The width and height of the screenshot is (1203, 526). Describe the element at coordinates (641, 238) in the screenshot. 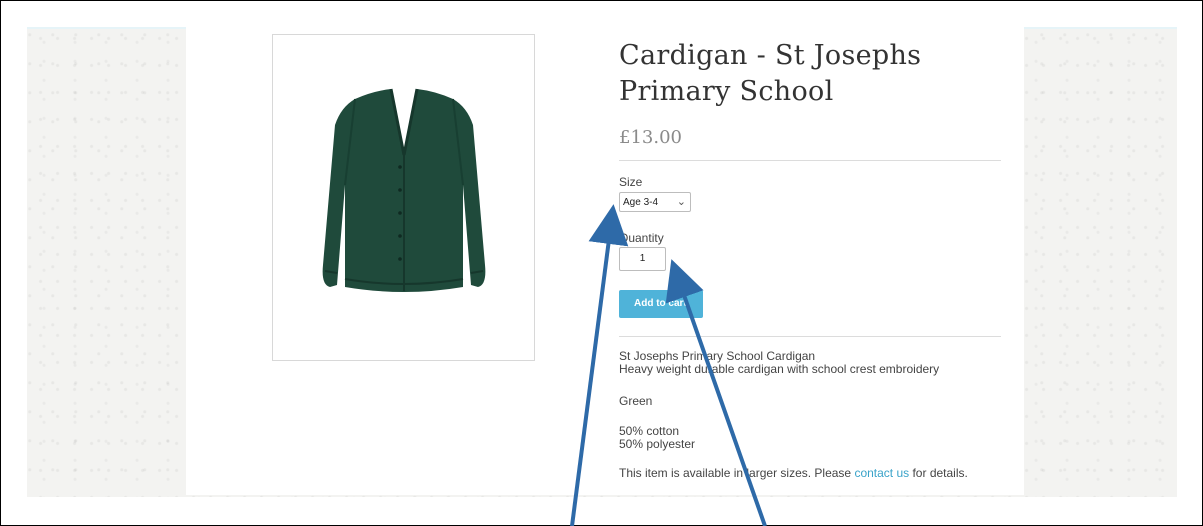

I see `quantity-label: Quantity` at that location.